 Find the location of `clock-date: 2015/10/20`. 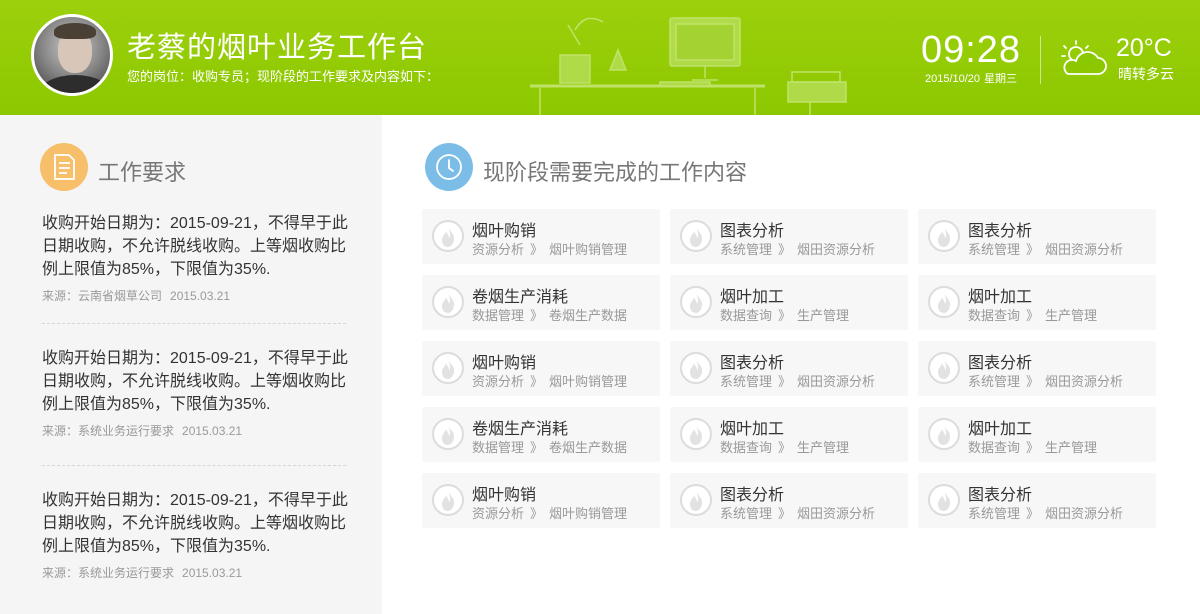

clock-date: 2015/10/20 is located at coordinates (952, 79).